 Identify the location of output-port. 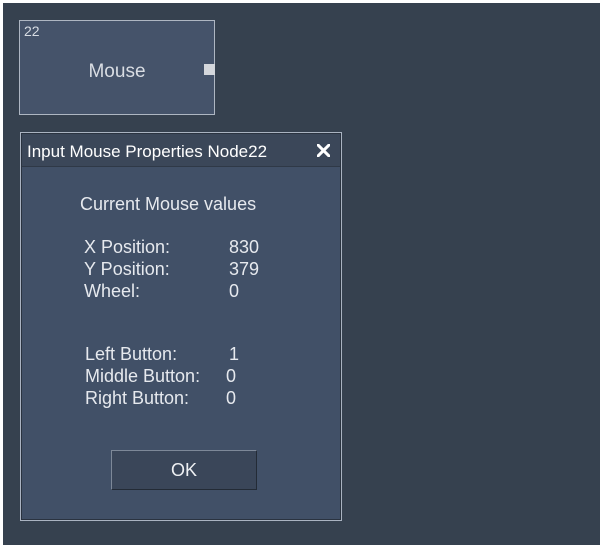
(209, 69).